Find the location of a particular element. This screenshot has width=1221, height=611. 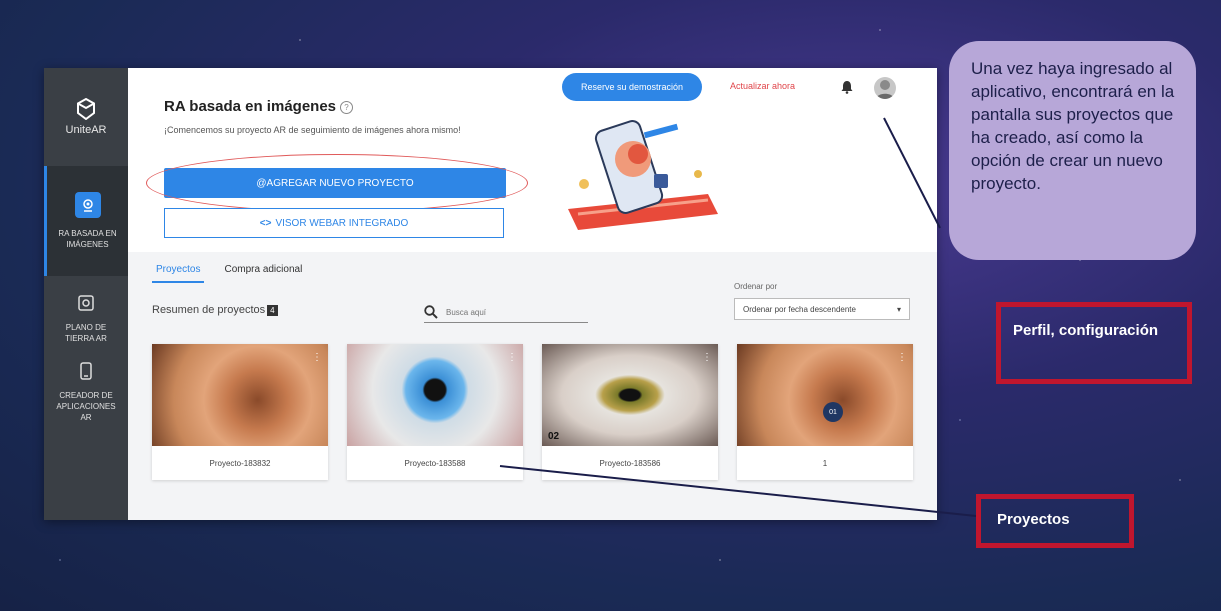

at-icon: @ is located at coordinates (261, 183).